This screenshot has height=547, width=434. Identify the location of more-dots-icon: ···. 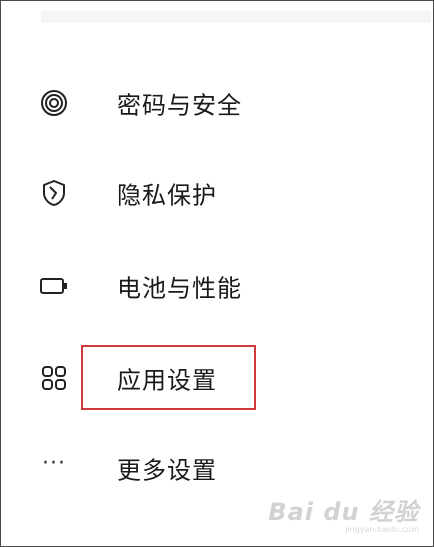
(54, 468).